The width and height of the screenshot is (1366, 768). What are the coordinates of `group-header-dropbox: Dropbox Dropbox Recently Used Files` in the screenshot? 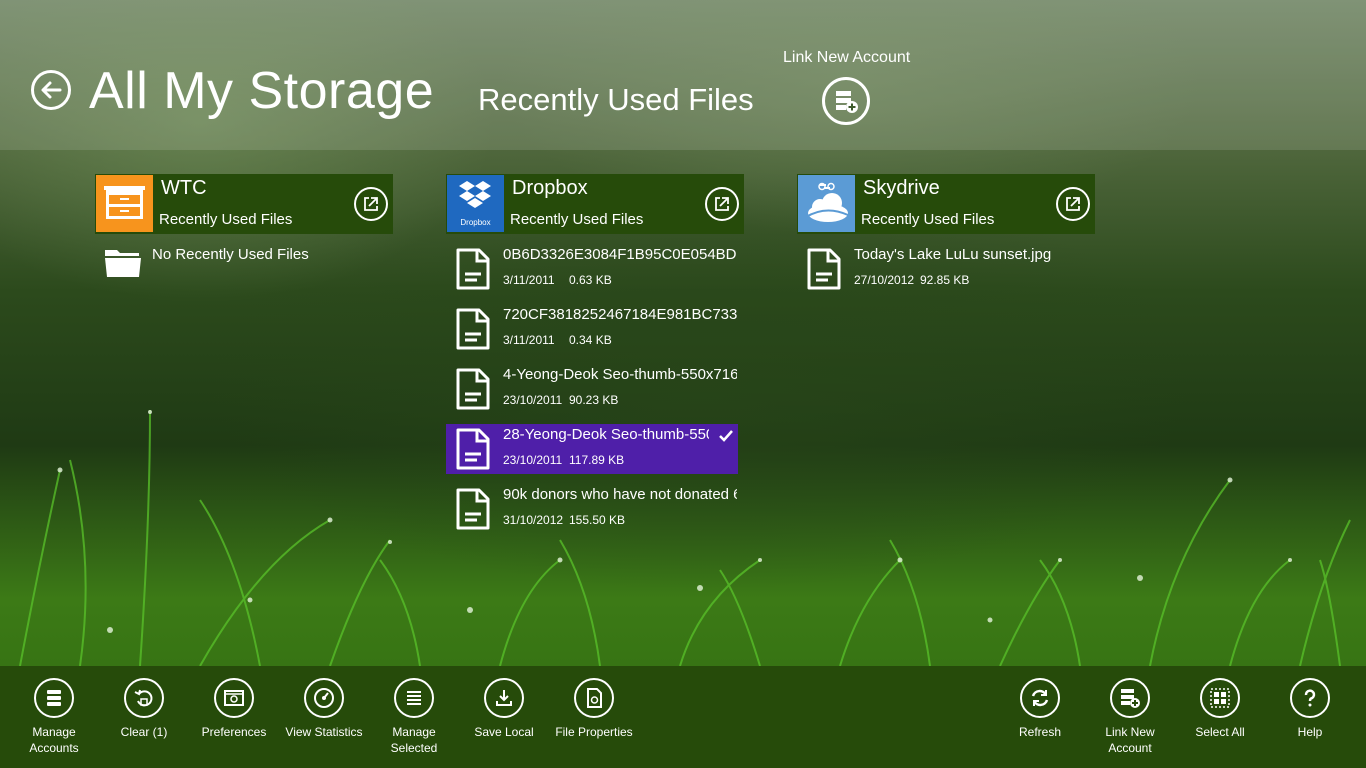 It's located at (595, 204).